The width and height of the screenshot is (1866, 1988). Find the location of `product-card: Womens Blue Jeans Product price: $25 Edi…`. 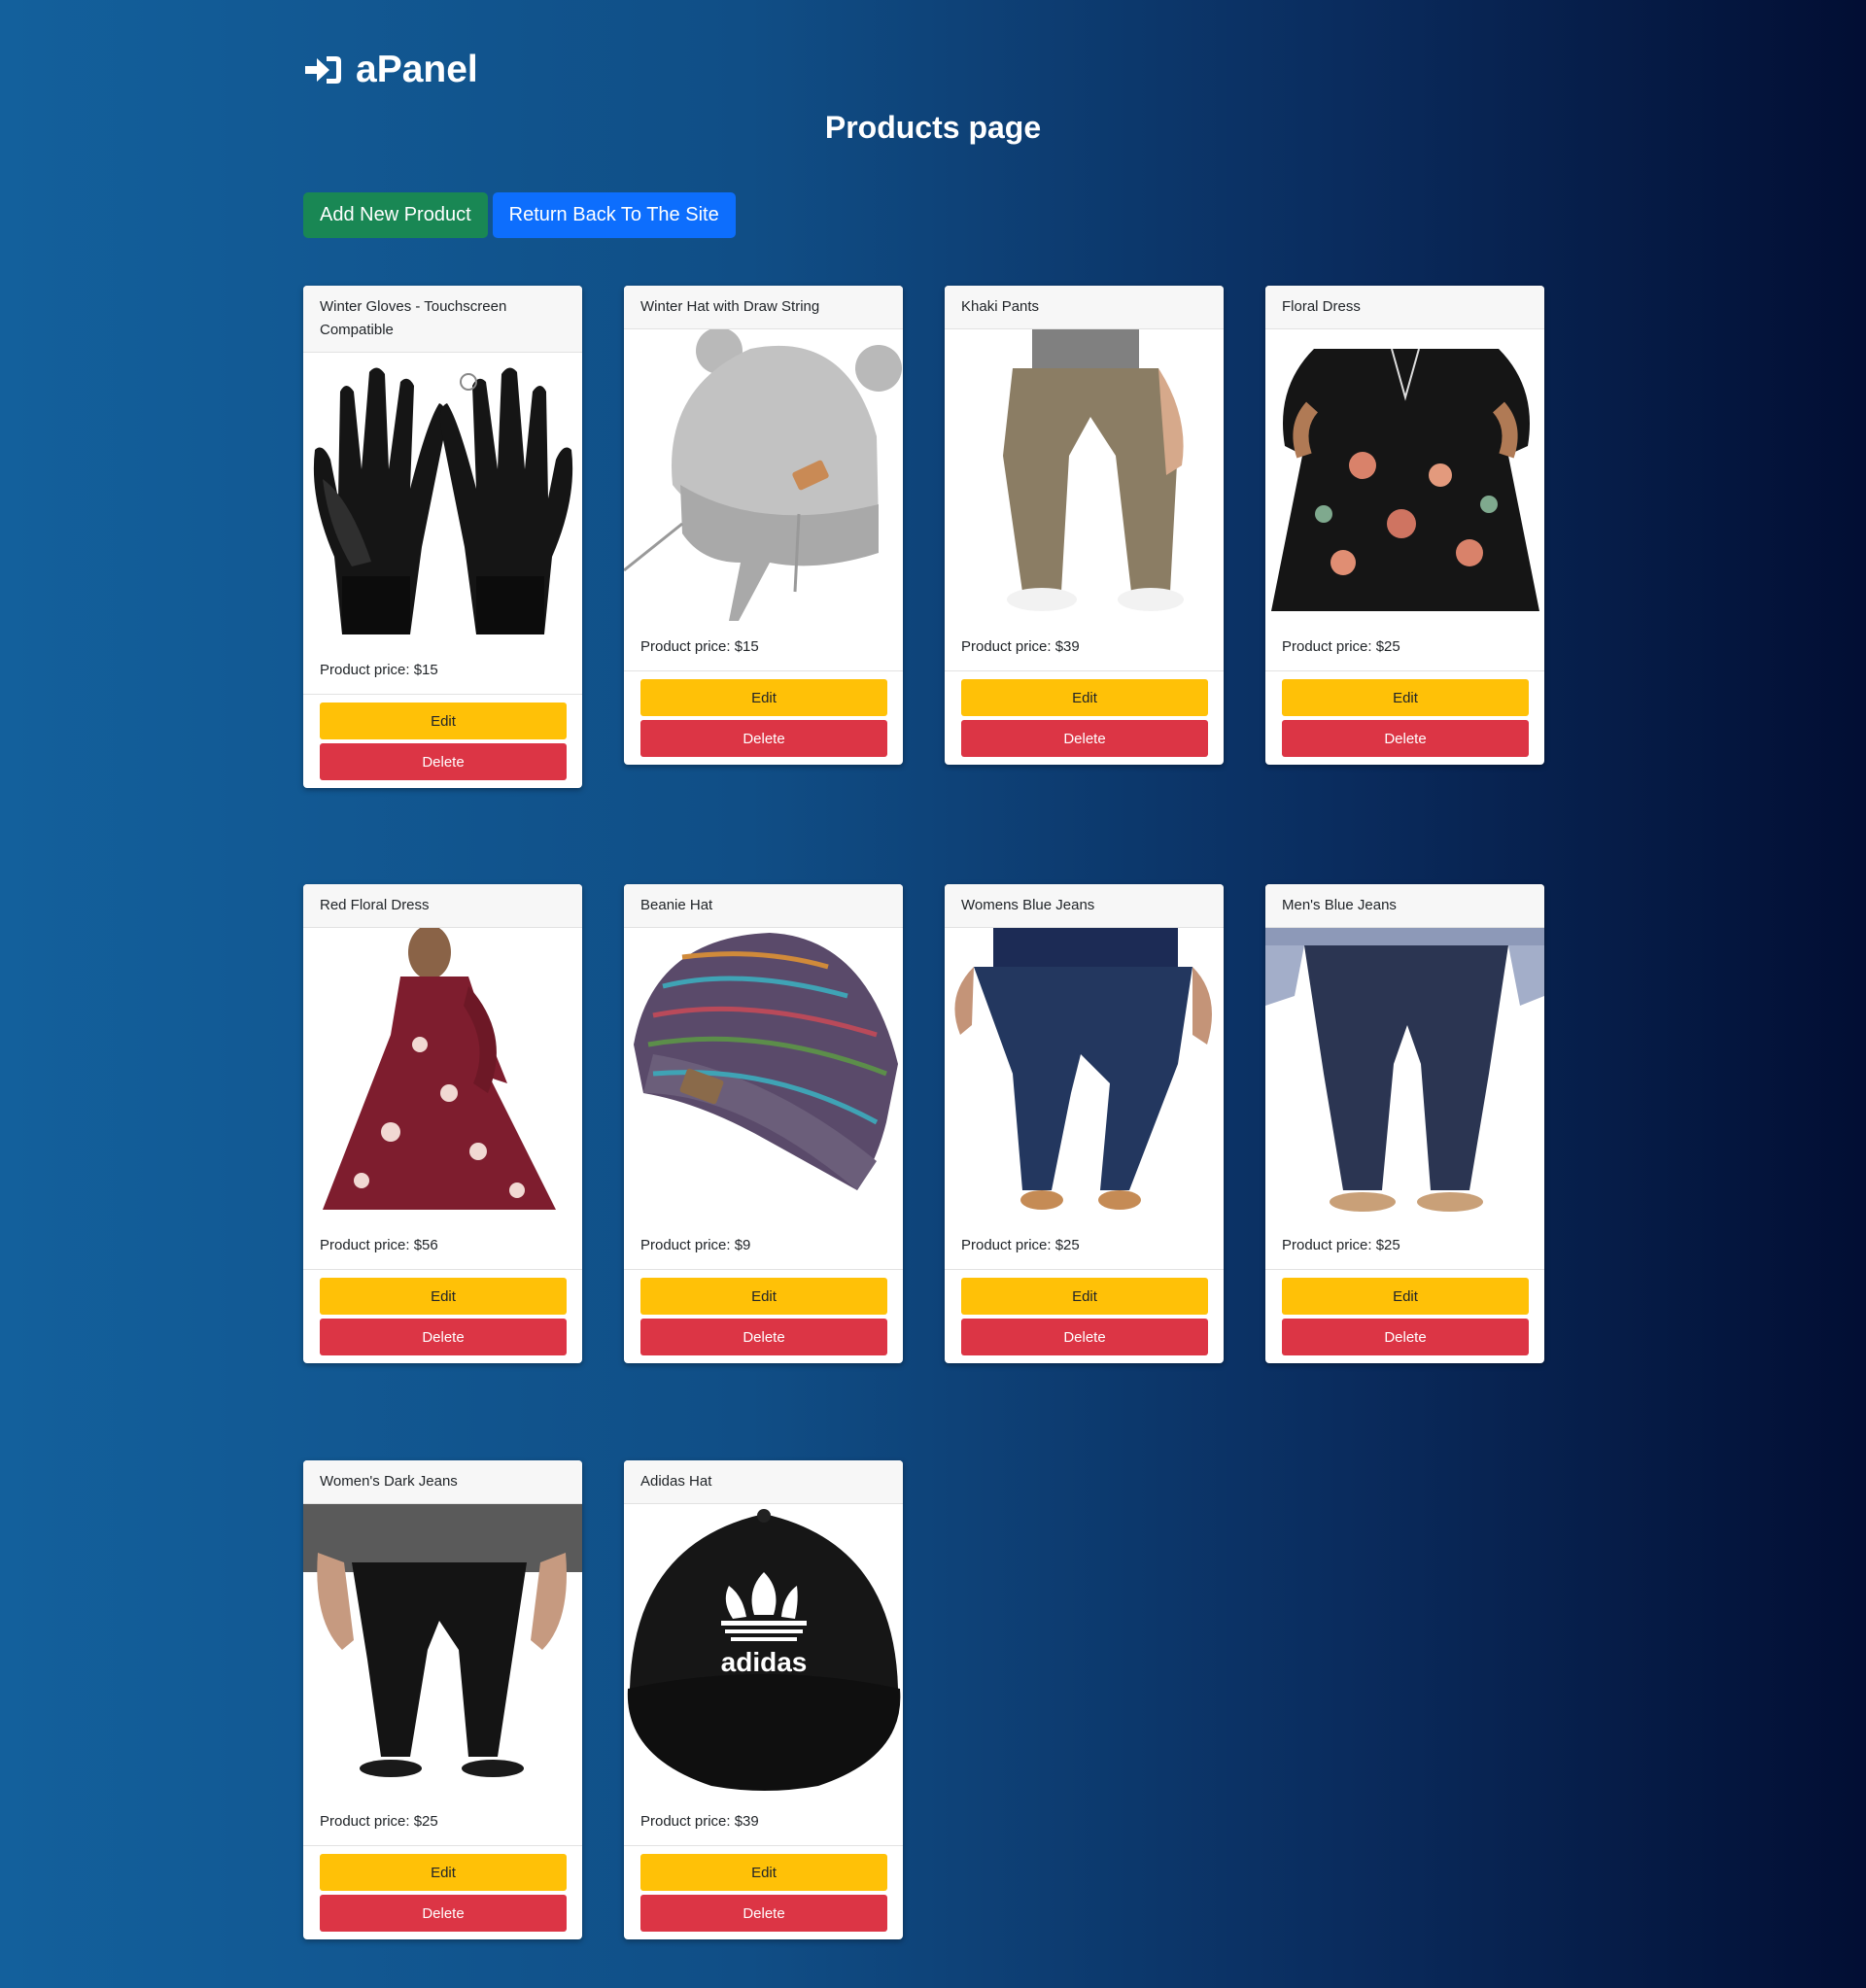

product-card: Womens Blue Jeans Product price: $25 Edi… is located at coordinates (1084, 1124).